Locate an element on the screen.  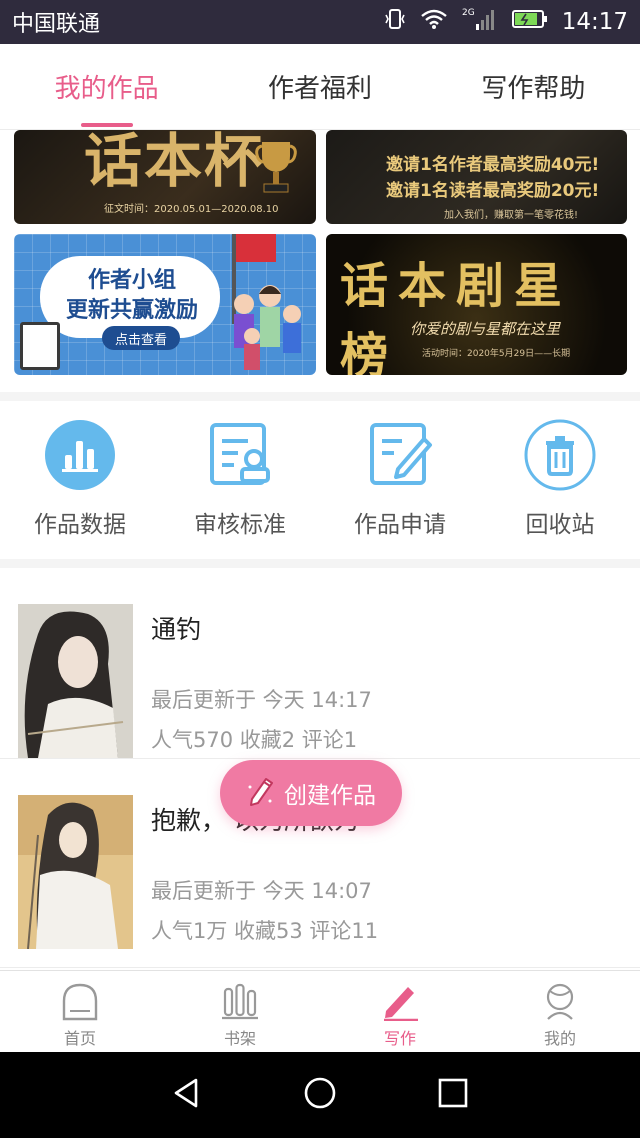
banner-line-1: 作者小组 is located at coordinates (132, 280).